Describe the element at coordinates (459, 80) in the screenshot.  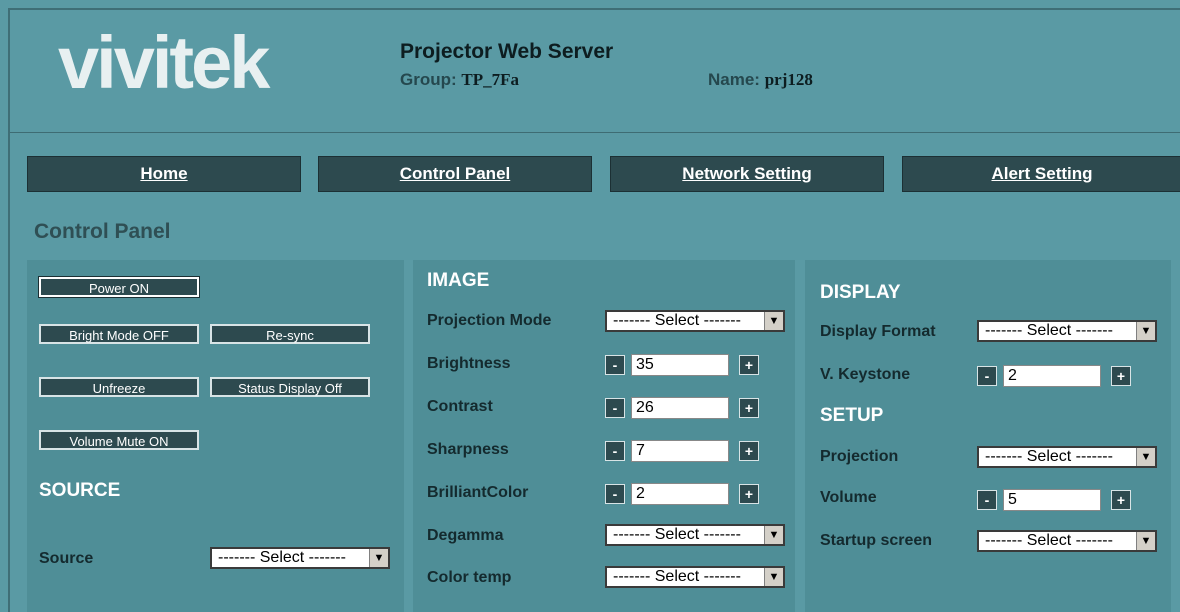
I see `group-info: Group: TP_7Fa` at that location.